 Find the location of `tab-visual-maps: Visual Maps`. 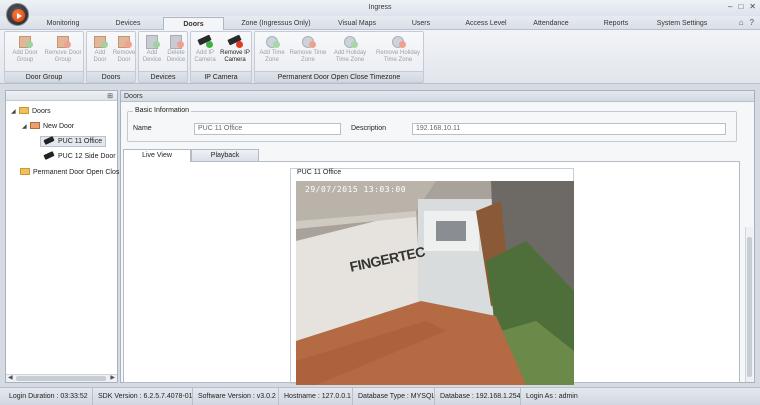

tab-visual-maps: Visual Maps is located at coordinates (357, 23).